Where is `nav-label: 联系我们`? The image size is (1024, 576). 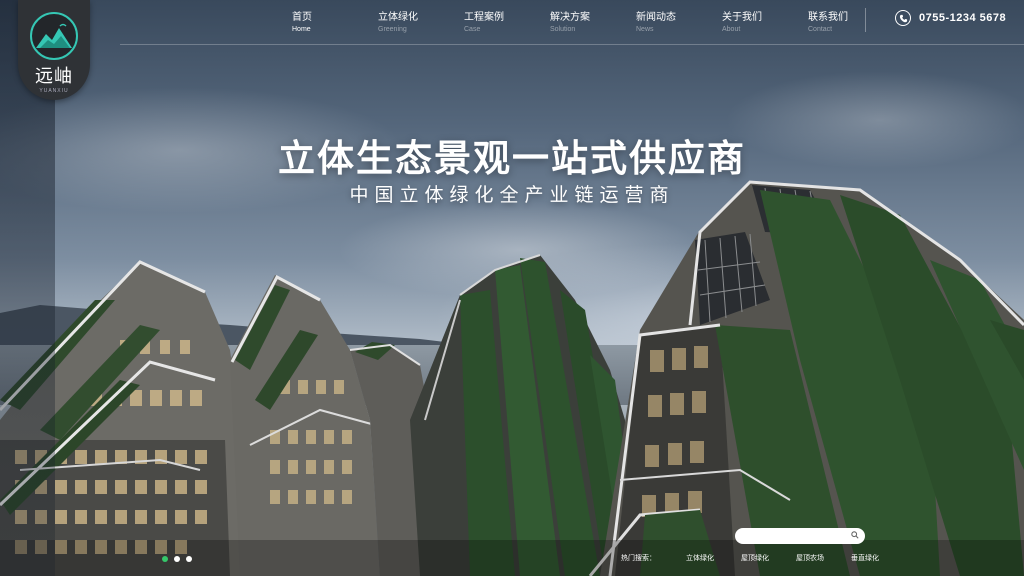
nav-label: 联系我们 is located at coordinates (828, 17).